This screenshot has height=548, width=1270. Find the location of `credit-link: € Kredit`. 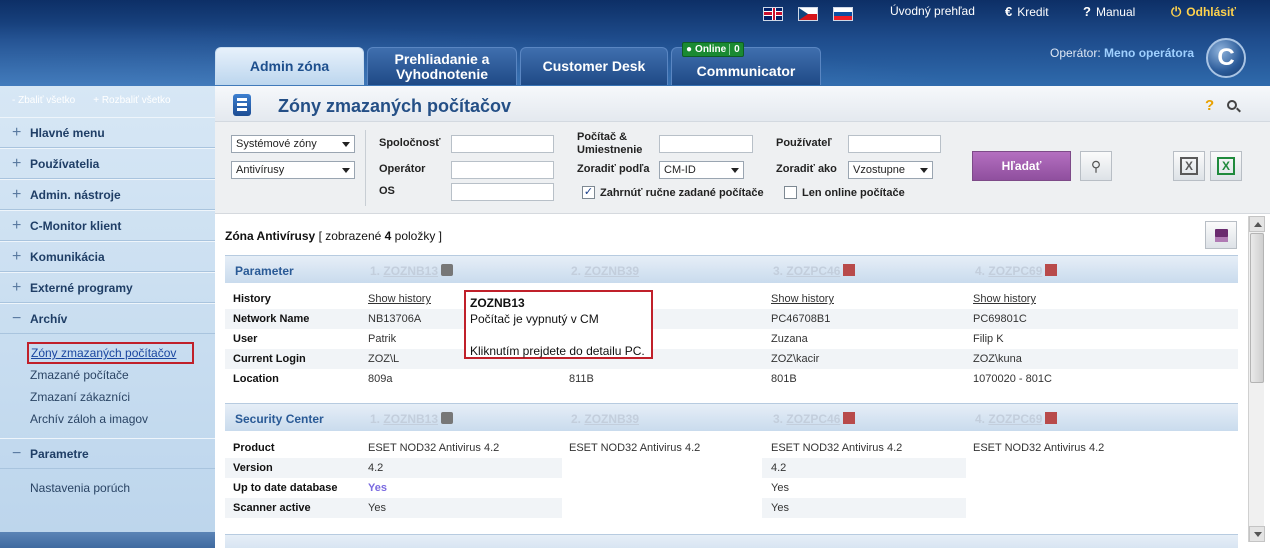

credit-link: € Kredit is located at coordinates (1027, 11).